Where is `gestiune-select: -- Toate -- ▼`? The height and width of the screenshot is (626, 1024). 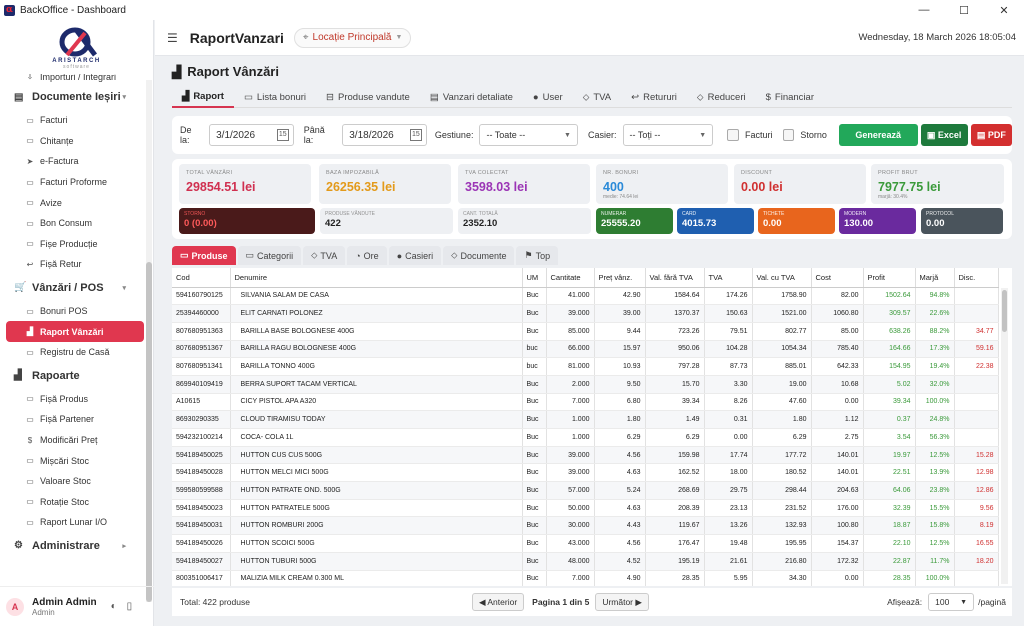
gestiune-select: -- Toate -- ▼ is located at coordinates (528, 135).